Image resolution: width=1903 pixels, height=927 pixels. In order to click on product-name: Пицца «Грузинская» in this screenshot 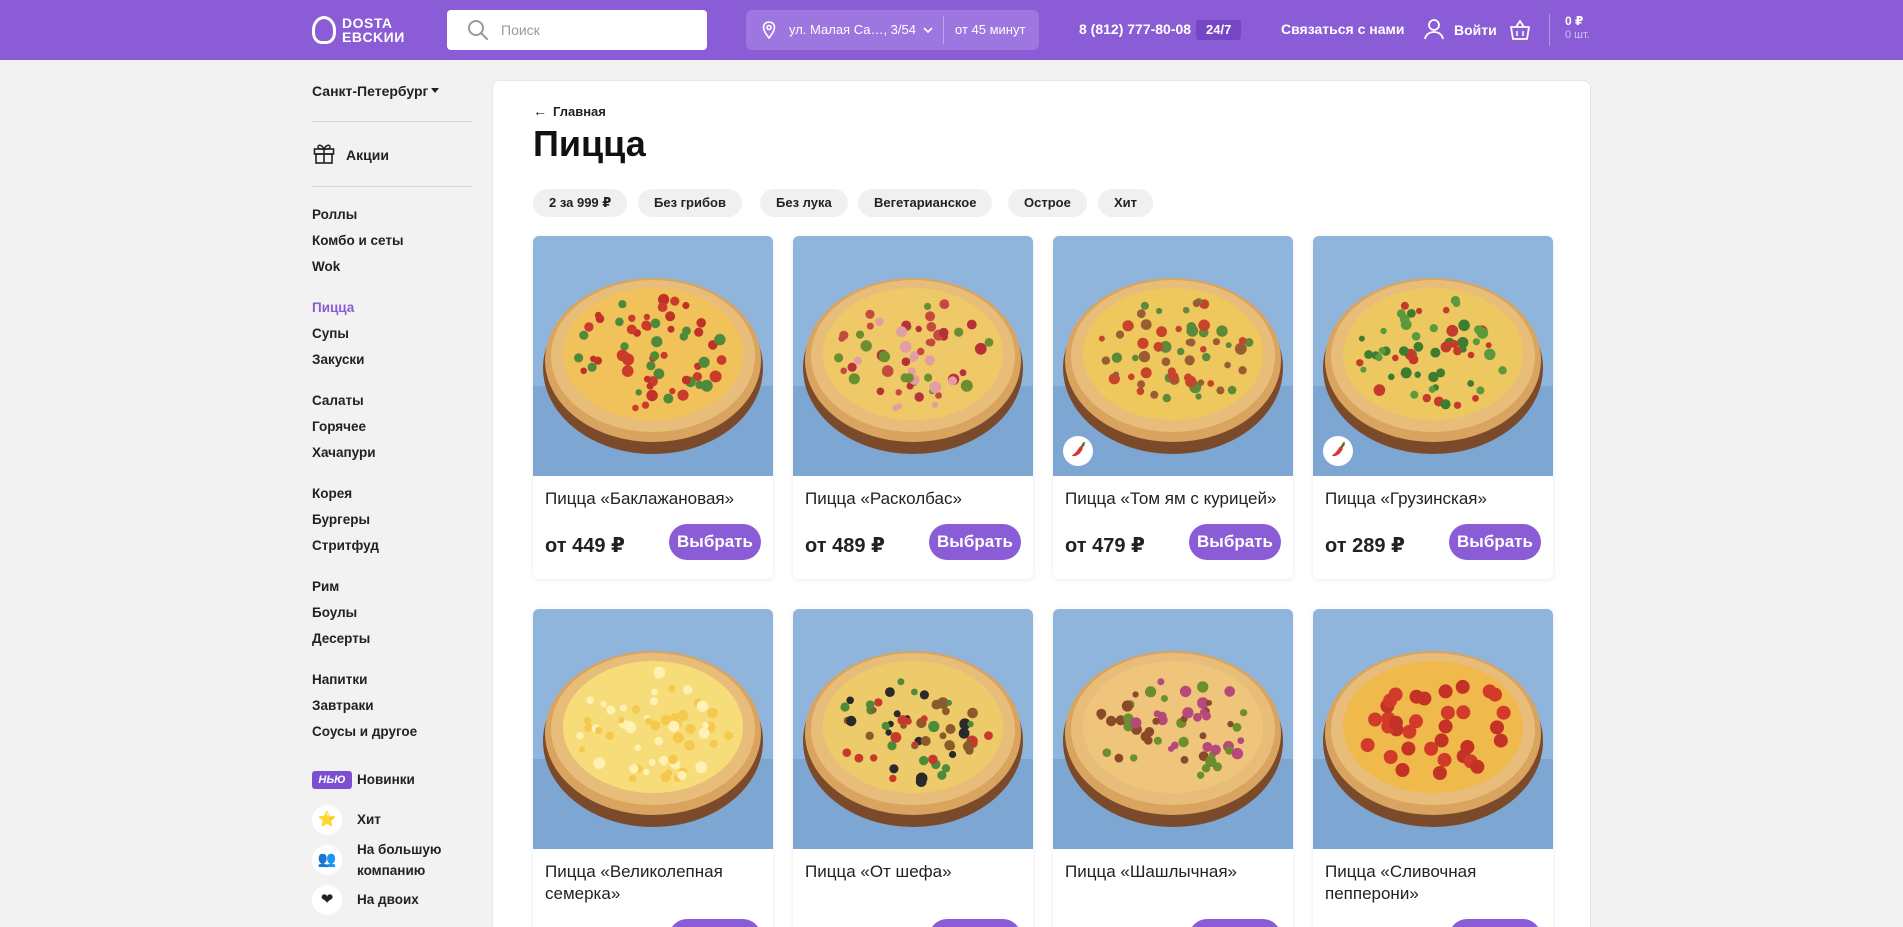, I will do `click(1406, 498)`.